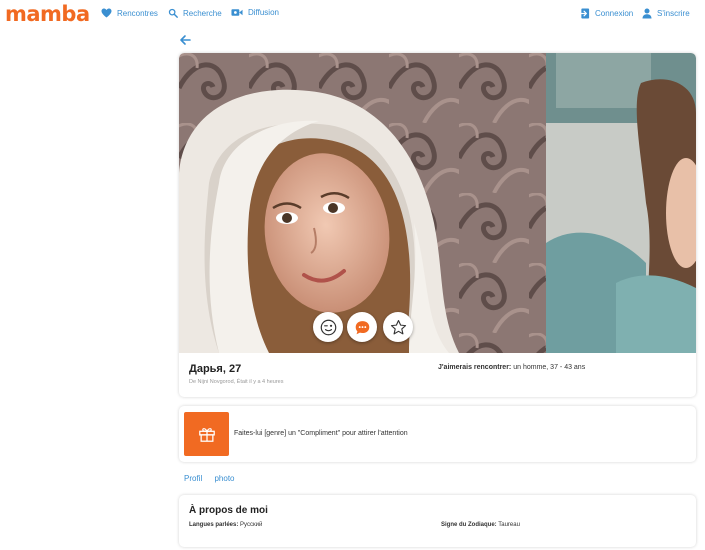 This screenshot has width=705, height=550. I want to click on nav-diffusion: Diffusion, so click(255, 12).